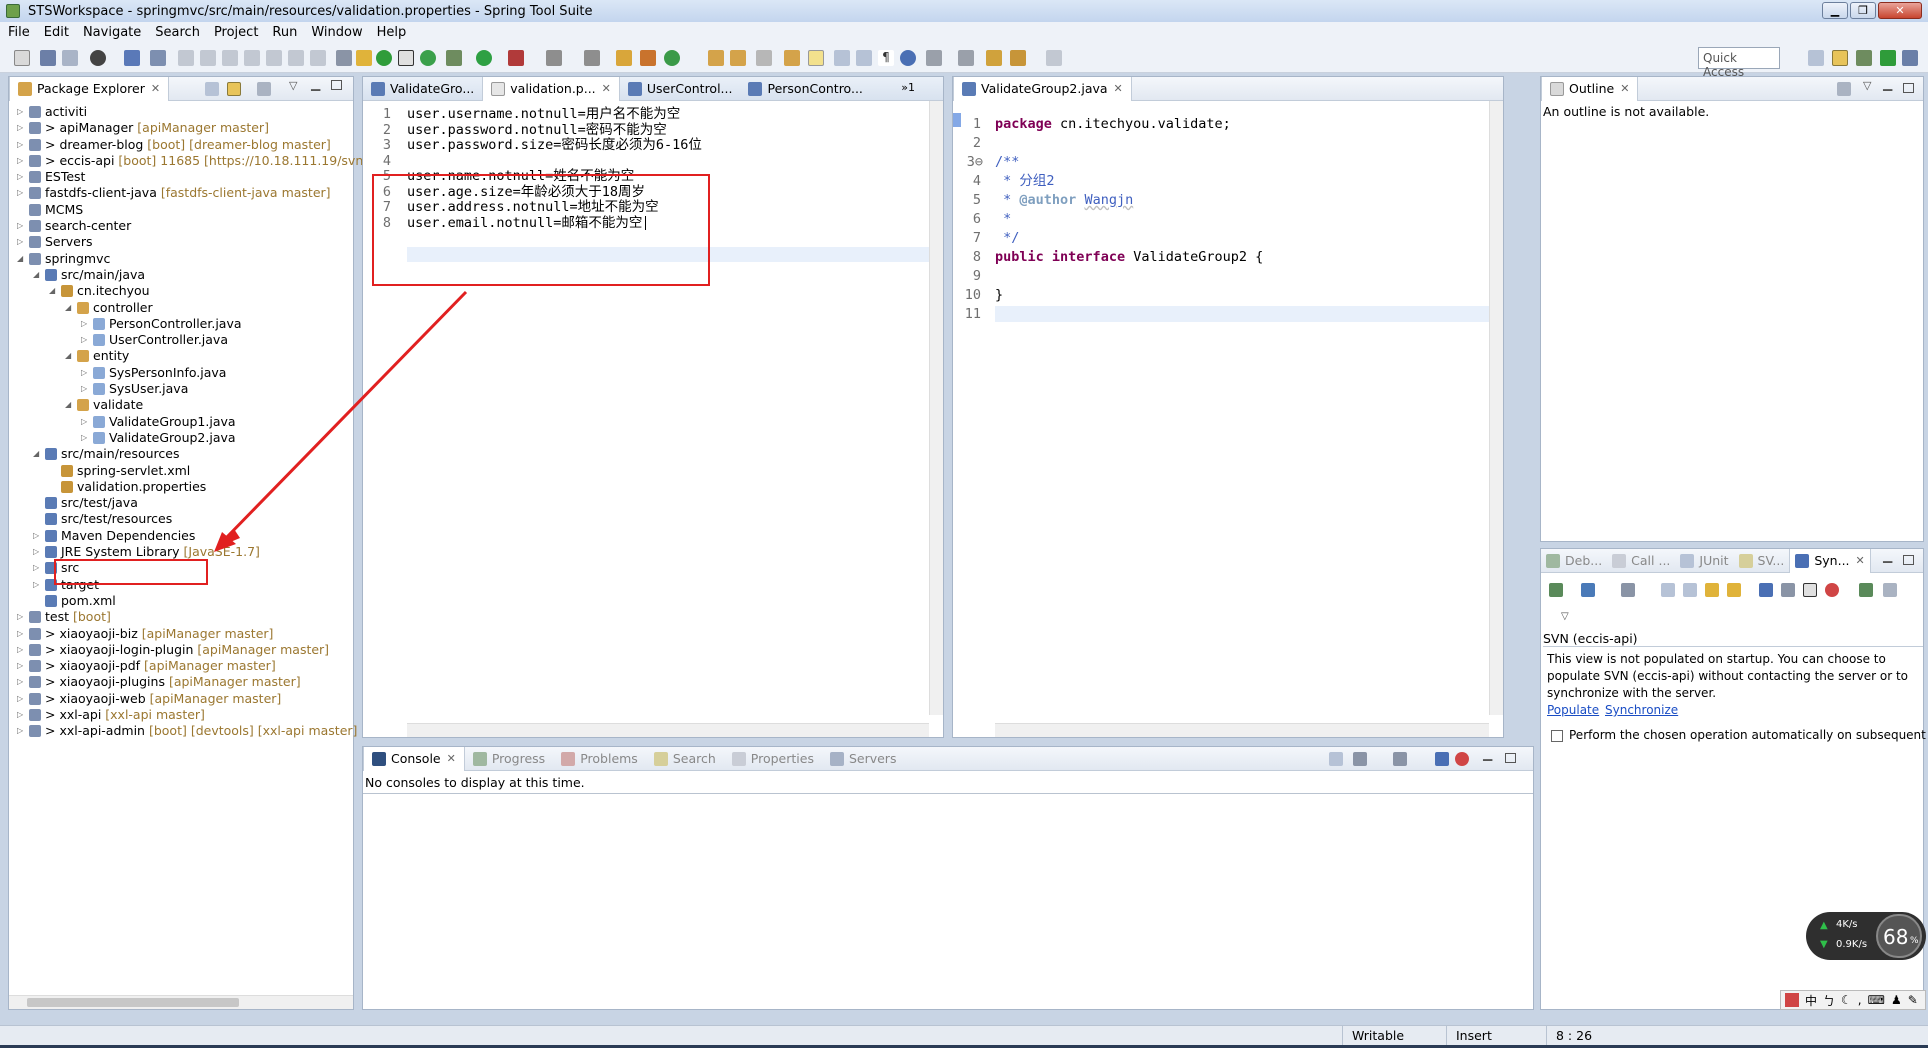  I want to click on cpu-percent: 68, so click(1896, 937).